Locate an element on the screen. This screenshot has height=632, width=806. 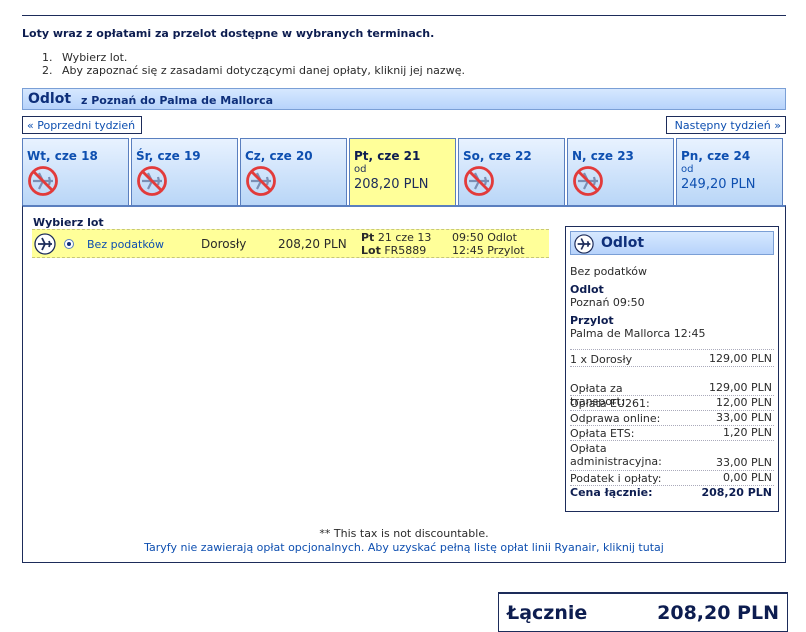
day-tab: Pn, cze 24 od 249,20 PLN is located at coordinates (729, 171).